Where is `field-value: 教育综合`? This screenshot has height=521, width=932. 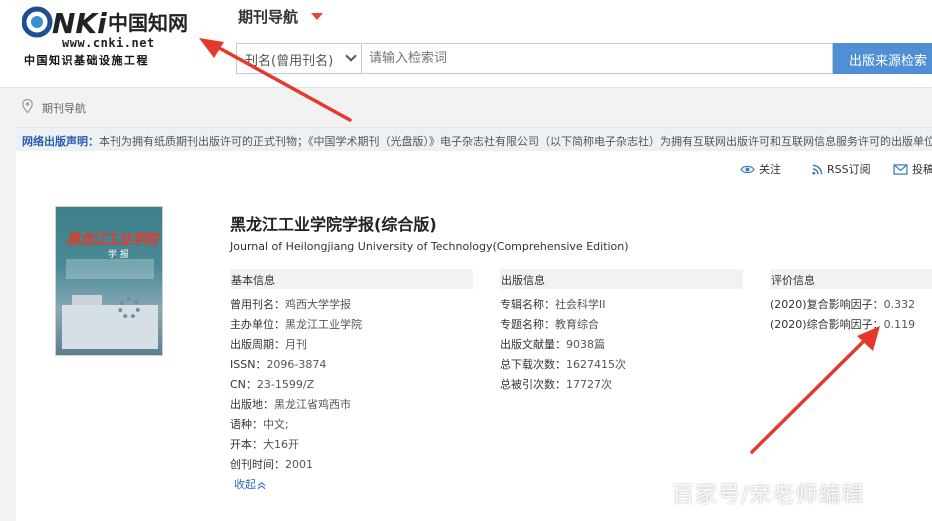
field-value: 教育综合 is located at coordinates (577, 324).